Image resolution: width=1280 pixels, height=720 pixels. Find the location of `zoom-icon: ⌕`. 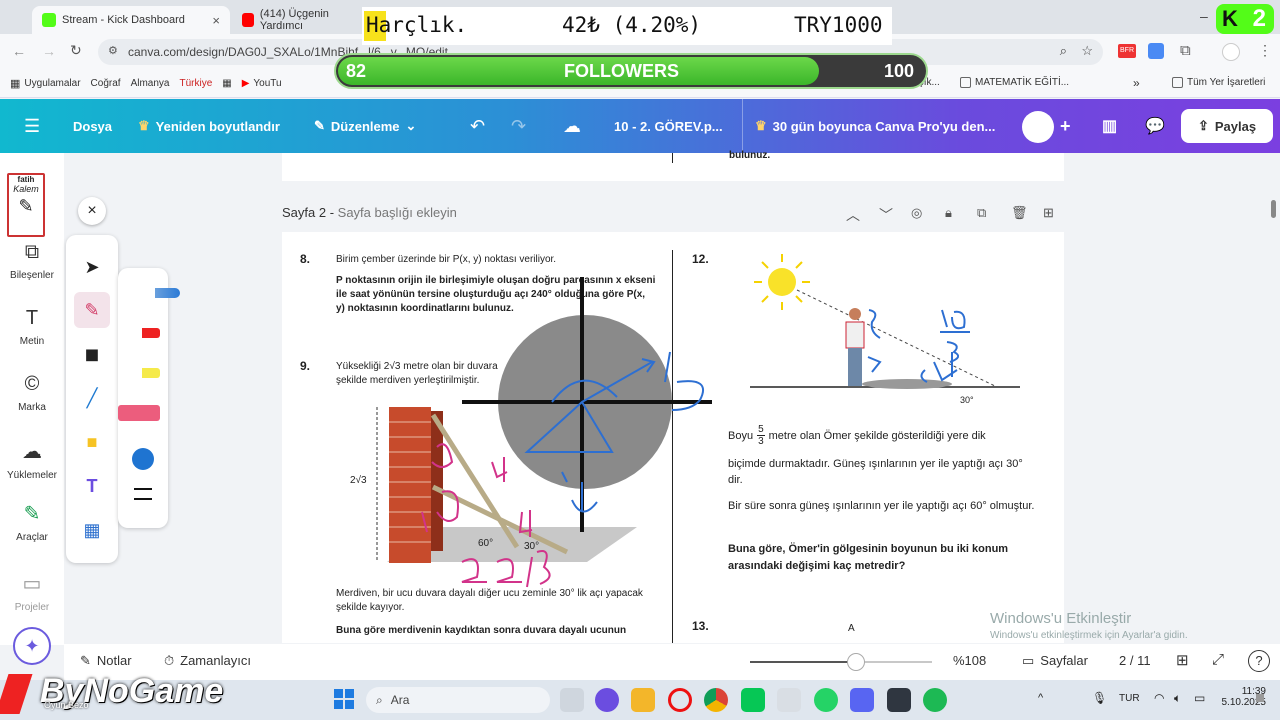

zoom-icon: ⌕ is located at coordinates (1063, 51).